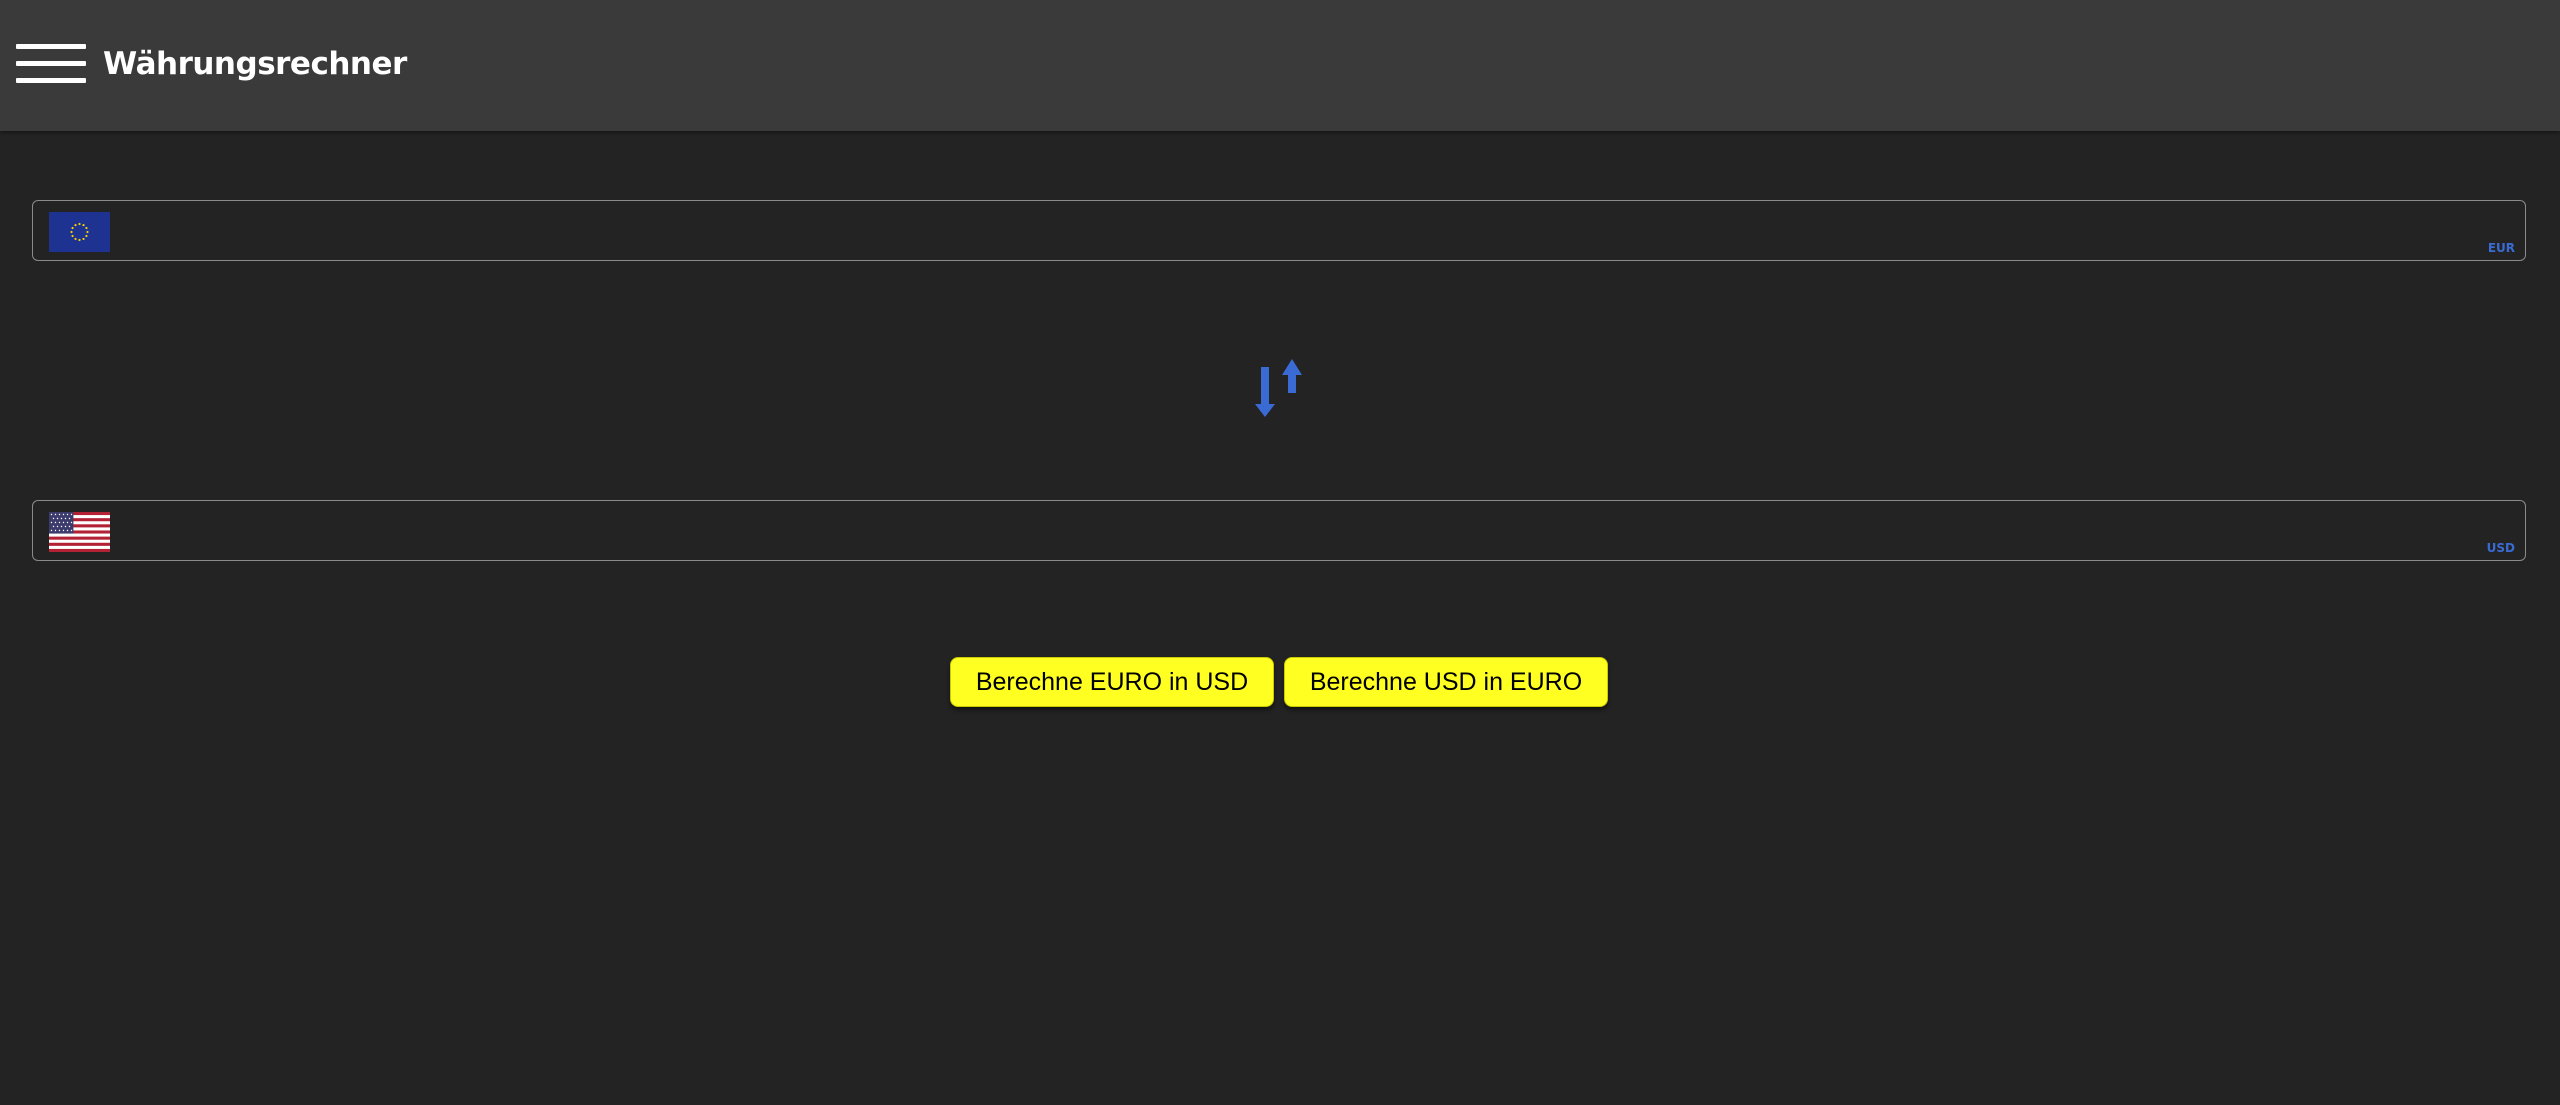 The width and height of the screenshot is (2560, 1105). I want to click on convert-eur-to-usd-button: Berechne EURO in USD, so click(1112, 682).